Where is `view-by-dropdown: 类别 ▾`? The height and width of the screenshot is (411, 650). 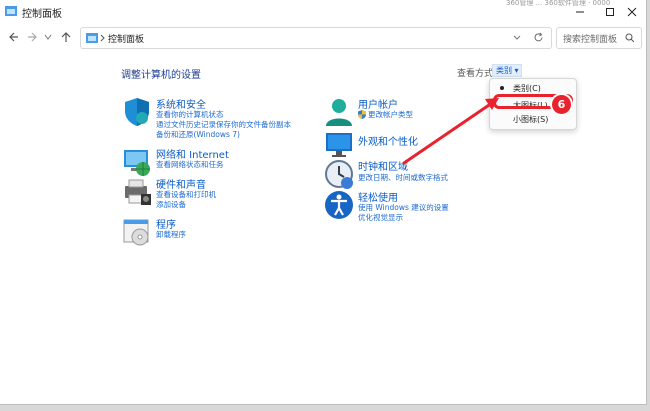
view-by-dropdown: 类别 ▾ is located at coordinates (507, 70).